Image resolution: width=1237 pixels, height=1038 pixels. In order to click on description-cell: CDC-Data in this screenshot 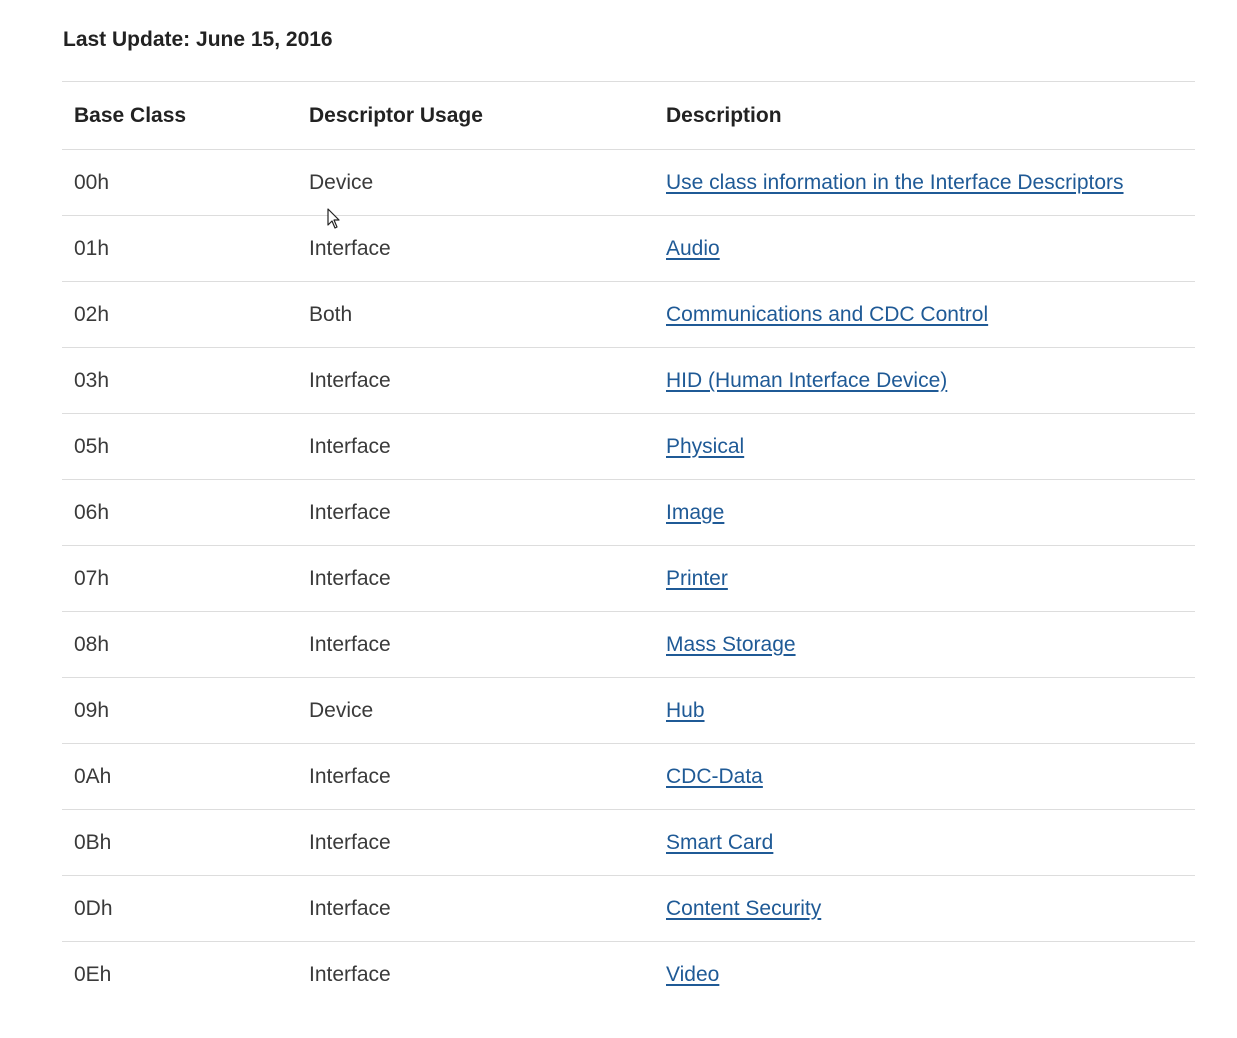, I will do `click(924, 776)`.